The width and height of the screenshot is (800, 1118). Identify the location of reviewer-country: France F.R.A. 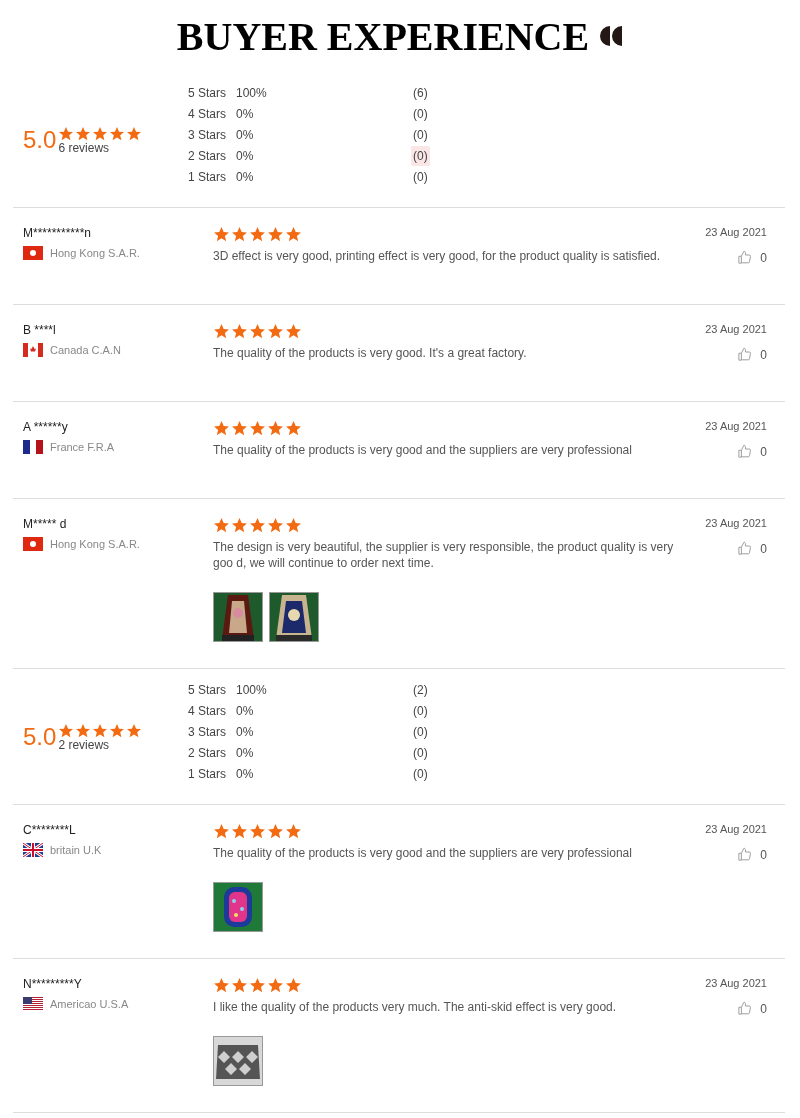
(82, 447).